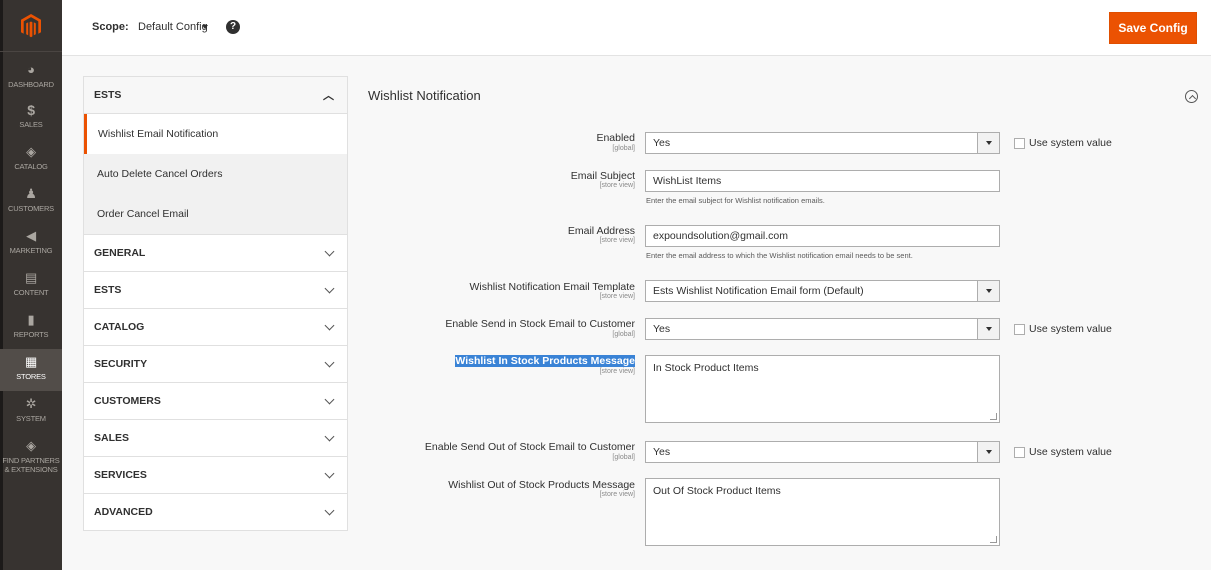  I want to click on chevron-up-icon: ︿, so click(328, 96).